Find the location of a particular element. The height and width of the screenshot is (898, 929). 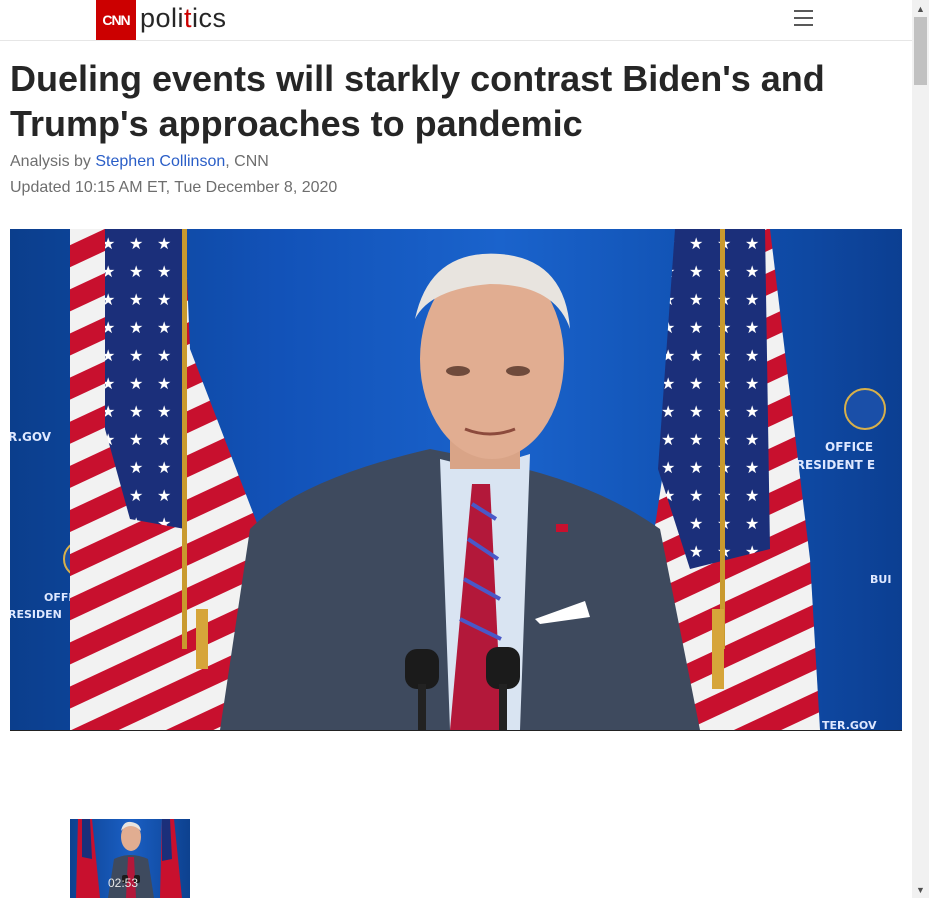

vertical-scrollbar: ▲ ▼ is located at coordinates (920, 449).